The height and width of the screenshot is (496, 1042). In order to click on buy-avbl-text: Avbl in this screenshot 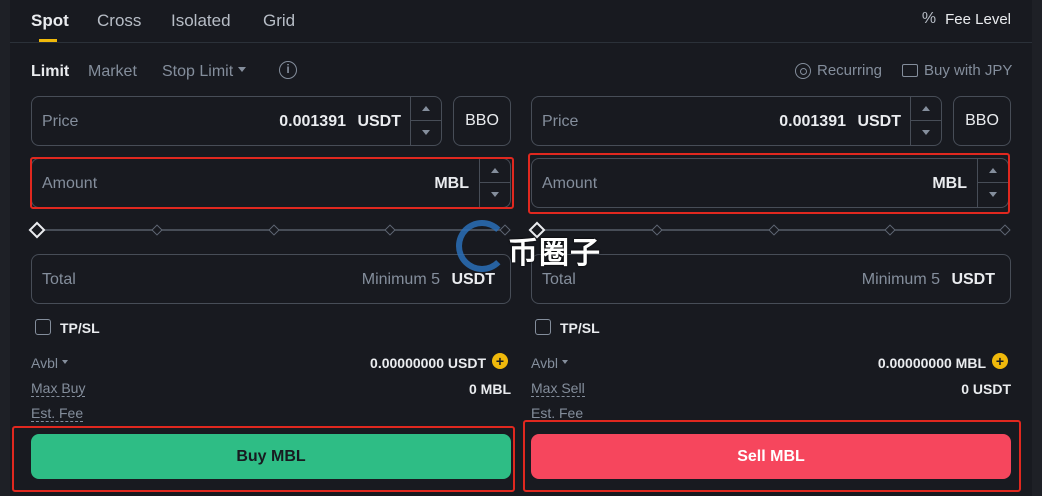, I will do `click(44, 363)`.